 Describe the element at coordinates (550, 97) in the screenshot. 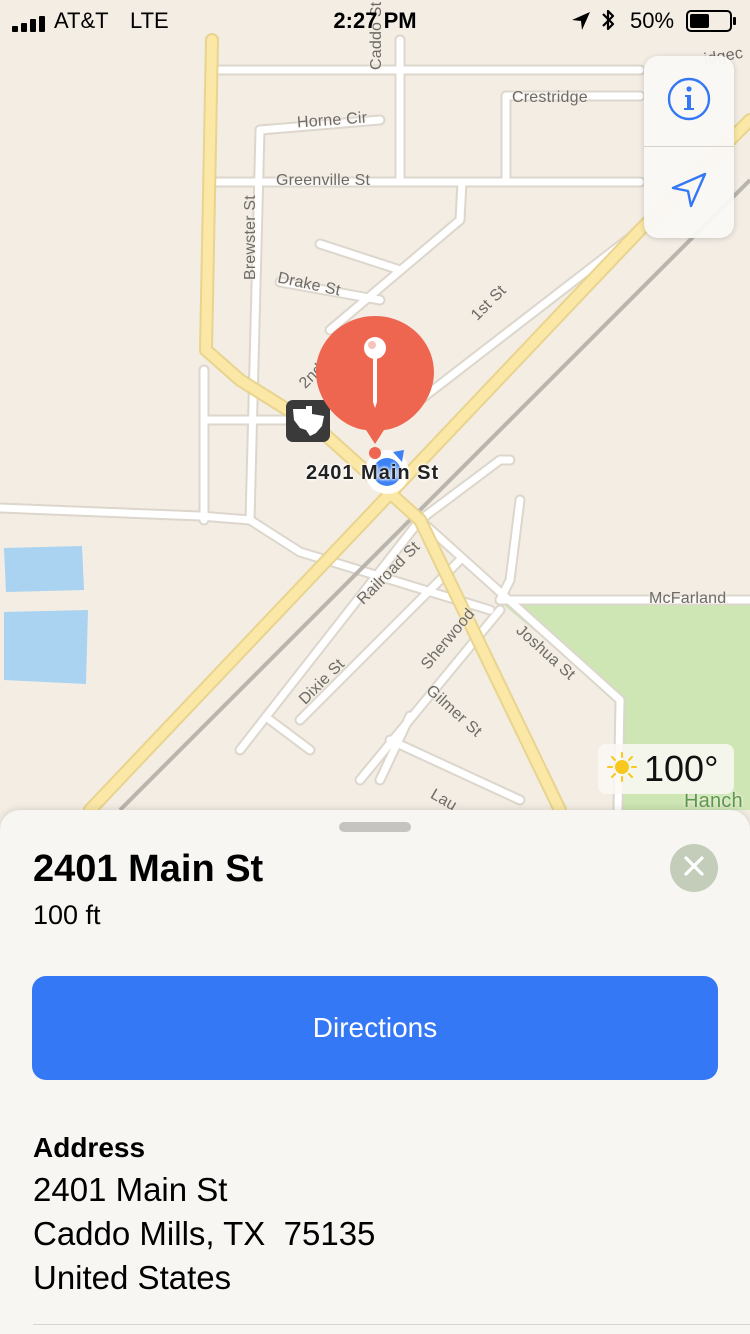

I see `road-label-crestridge: Crestridge` at that location.